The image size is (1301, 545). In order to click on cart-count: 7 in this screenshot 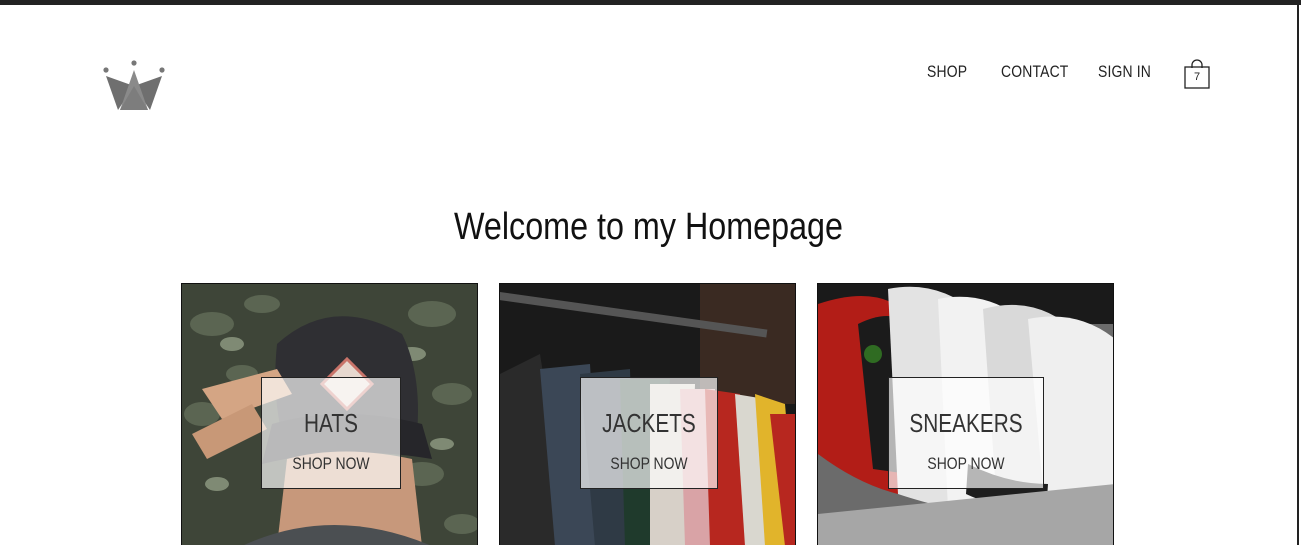, I will do `click(1197, 77)`.